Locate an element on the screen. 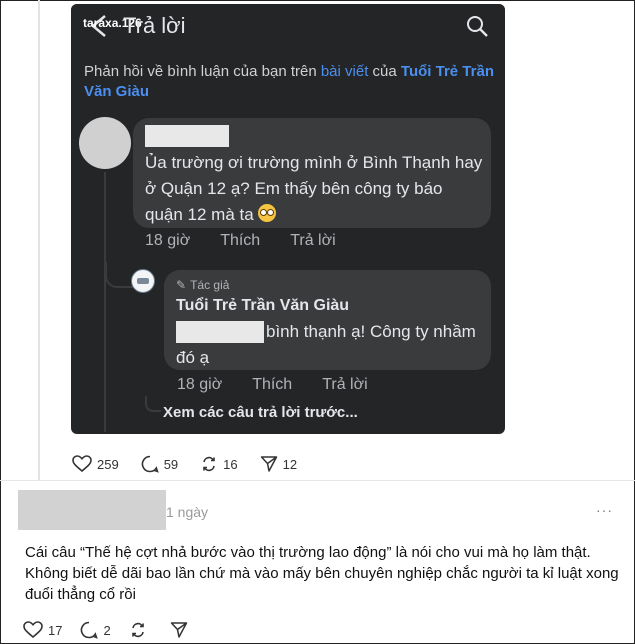 The width and height of the screenshot is (635, 644). emoji-icon is located at coordinates (267, 213).